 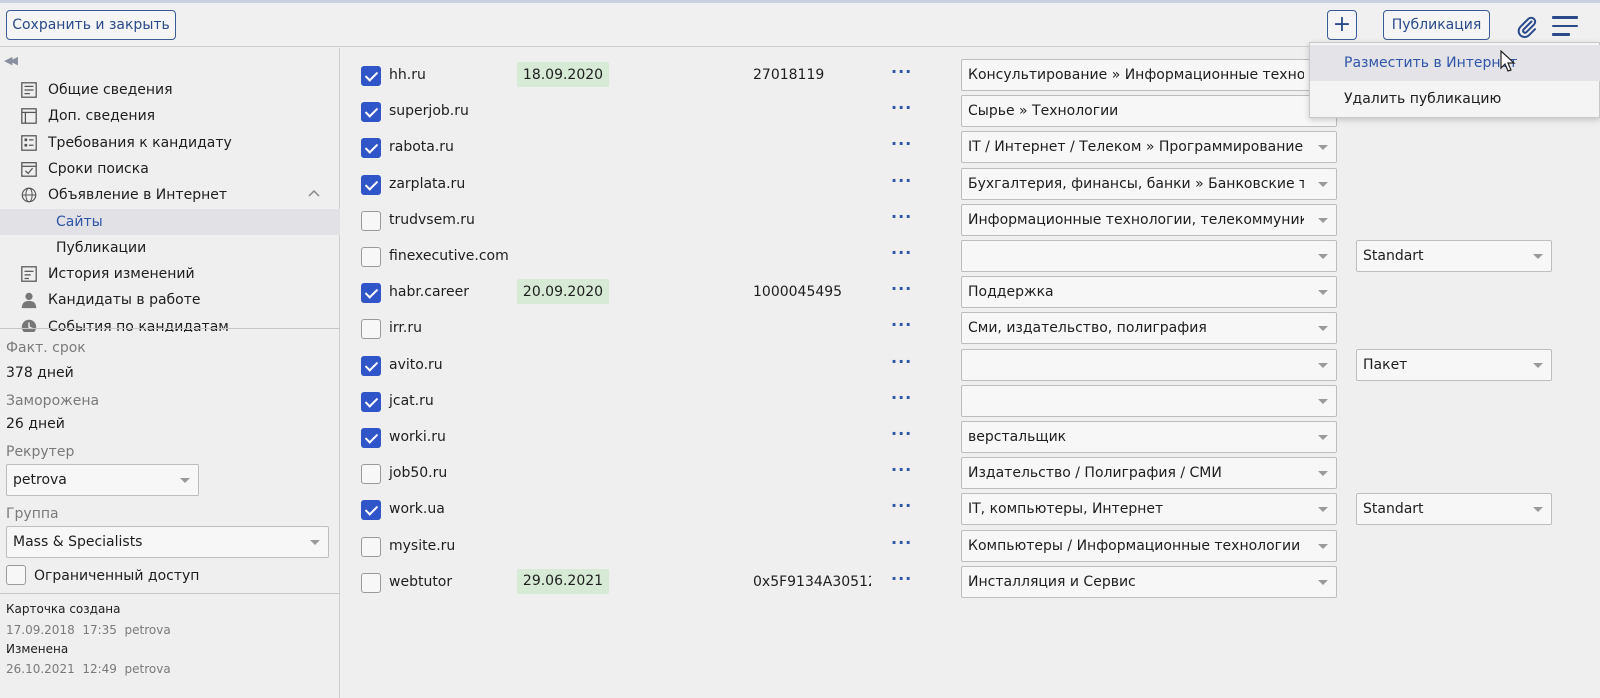 I want to click on add-button: +, so click(x=1342, y=25).